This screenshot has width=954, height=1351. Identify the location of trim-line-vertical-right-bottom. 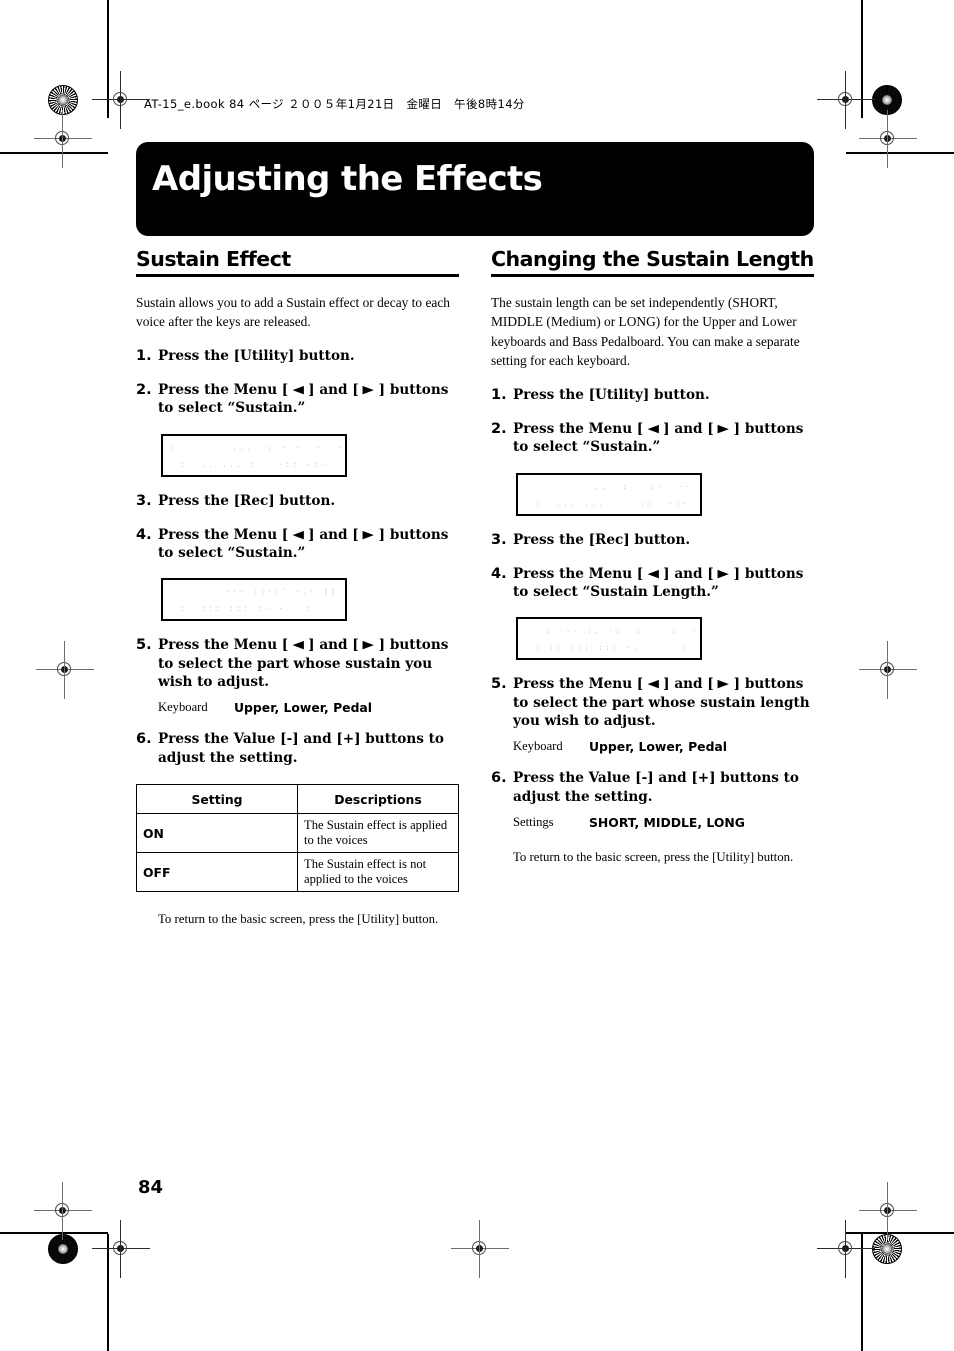
(862, 1292).